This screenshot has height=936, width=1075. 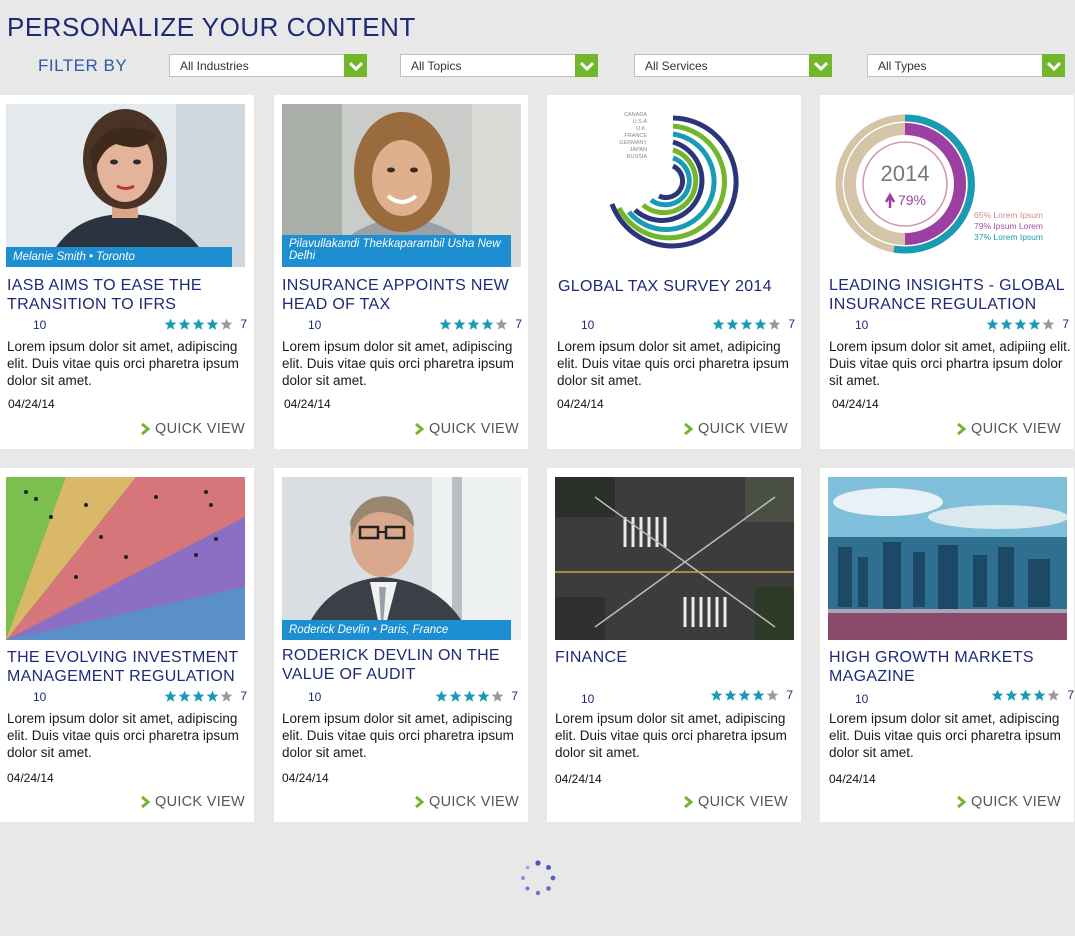 What do you see at coordinates (675, 324) in the screenshot?
I see `card-meta: 10 7` at bounding box center [675, 324].